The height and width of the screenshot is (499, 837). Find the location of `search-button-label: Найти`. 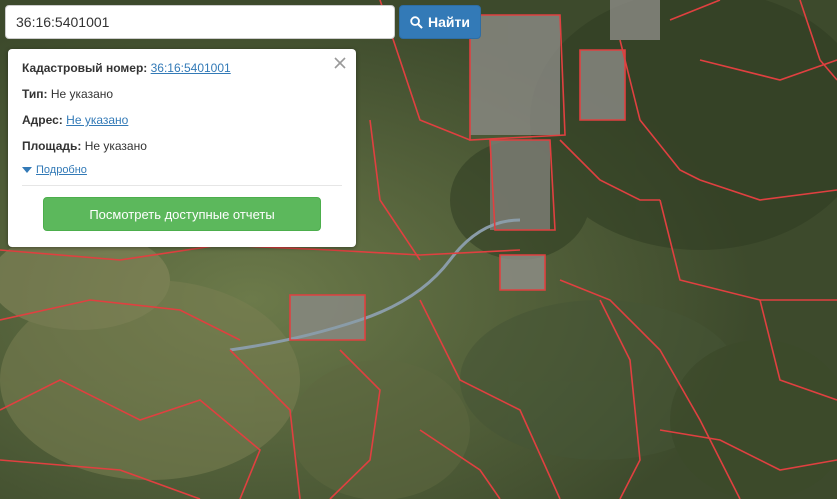

search-button-label: Найти is located at coordinates (449, 22).